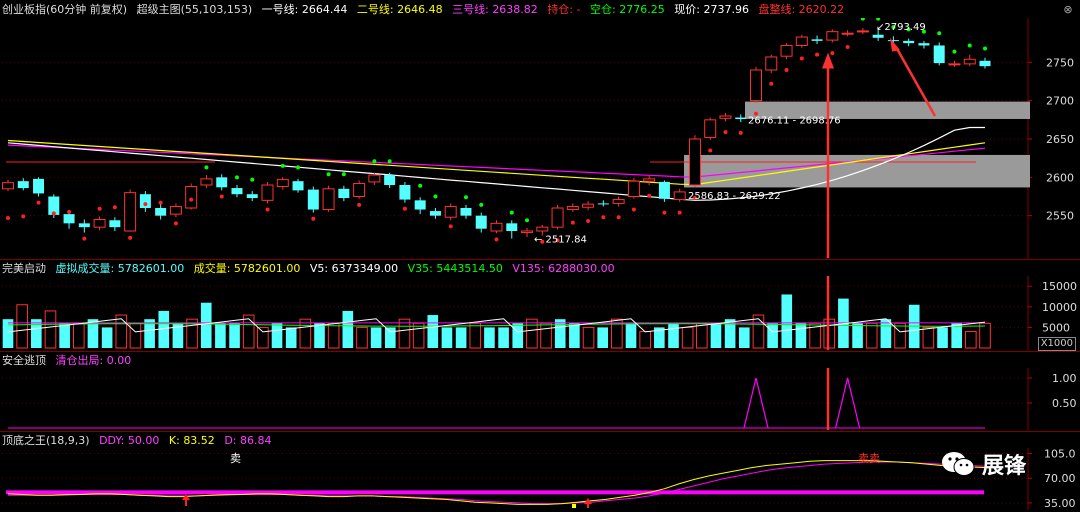 The height and width of the screenshot is (512, 1080). What do you see at coordinates (24, 268) in the screenshot?
I see `volume-indicator-name: 完美启动` at bounding box center [24, 268].